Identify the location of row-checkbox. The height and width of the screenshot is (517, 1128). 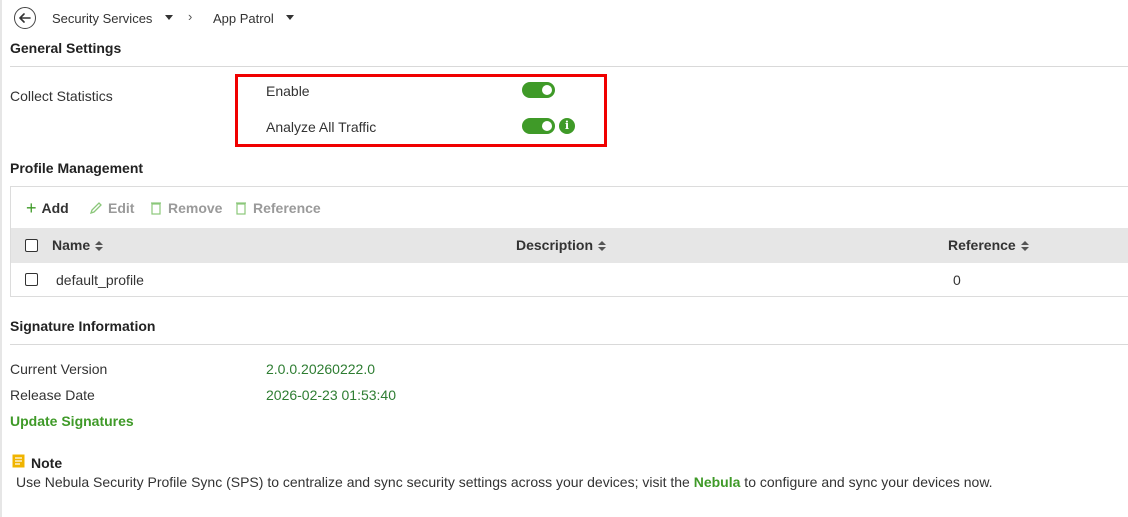
(31, 279).